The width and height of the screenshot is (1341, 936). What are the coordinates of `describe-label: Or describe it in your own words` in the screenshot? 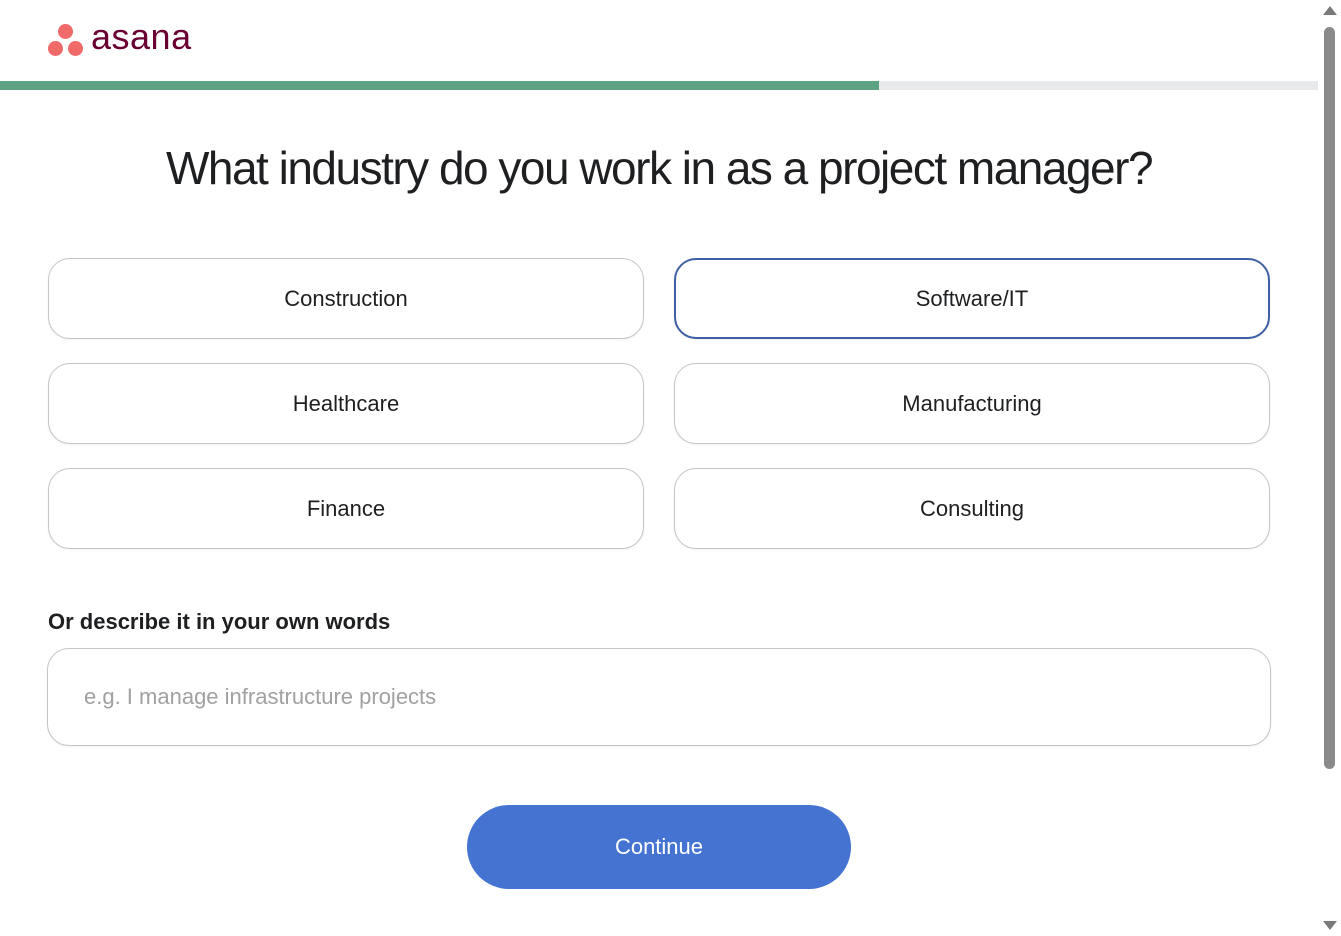 It's located at (219, 621).